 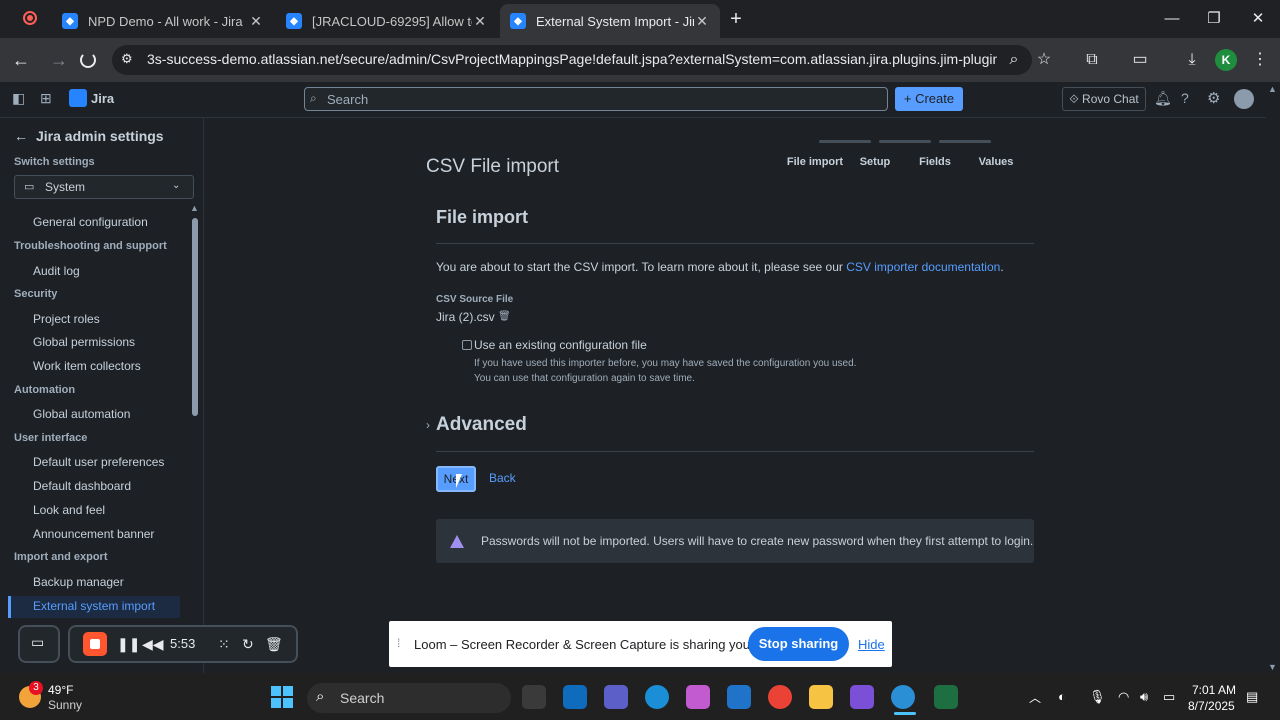 I want to click on minimize-icon: —, so click(x=1172, y=19).